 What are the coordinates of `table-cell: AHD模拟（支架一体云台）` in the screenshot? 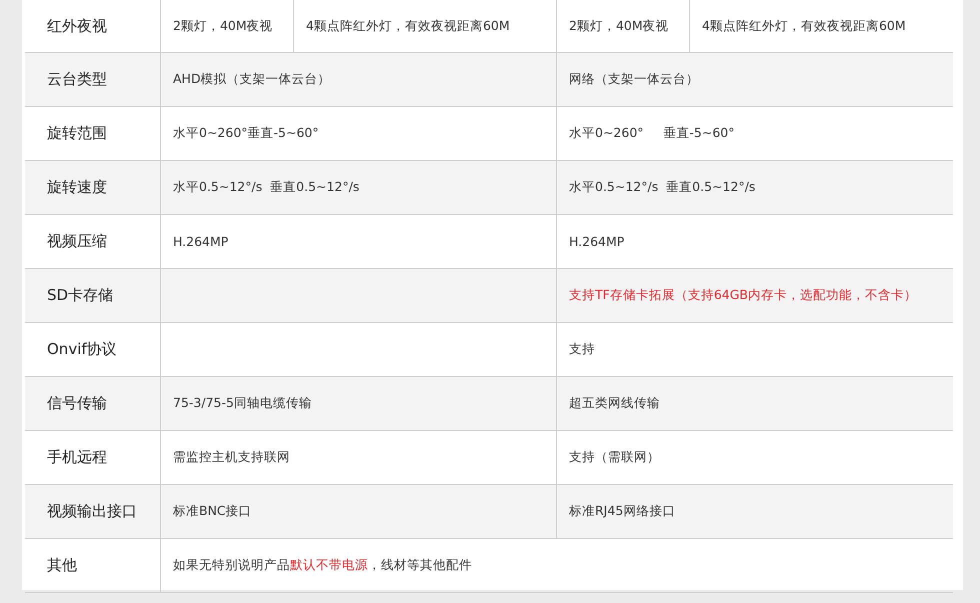 It's located at (252, 79).